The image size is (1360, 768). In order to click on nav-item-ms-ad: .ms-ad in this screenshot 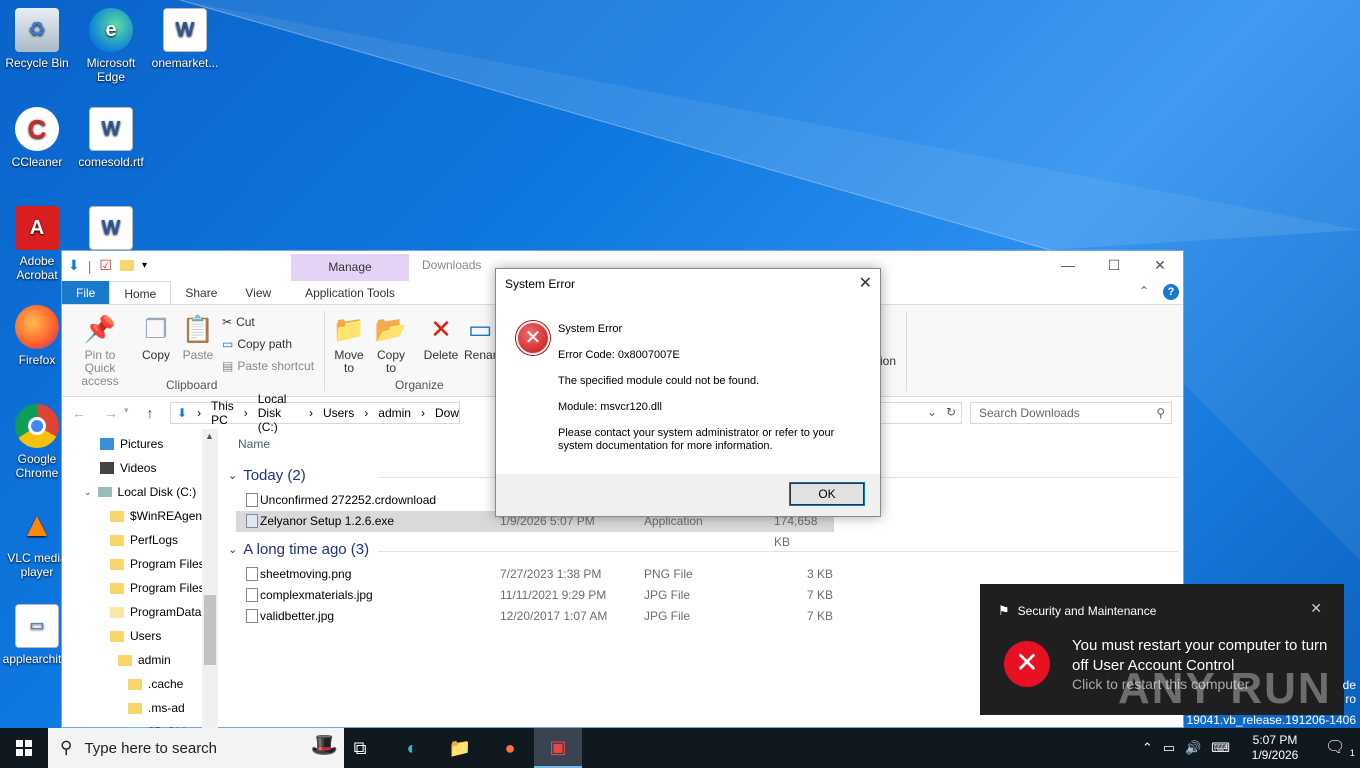, I will do `click(156, 708)`.